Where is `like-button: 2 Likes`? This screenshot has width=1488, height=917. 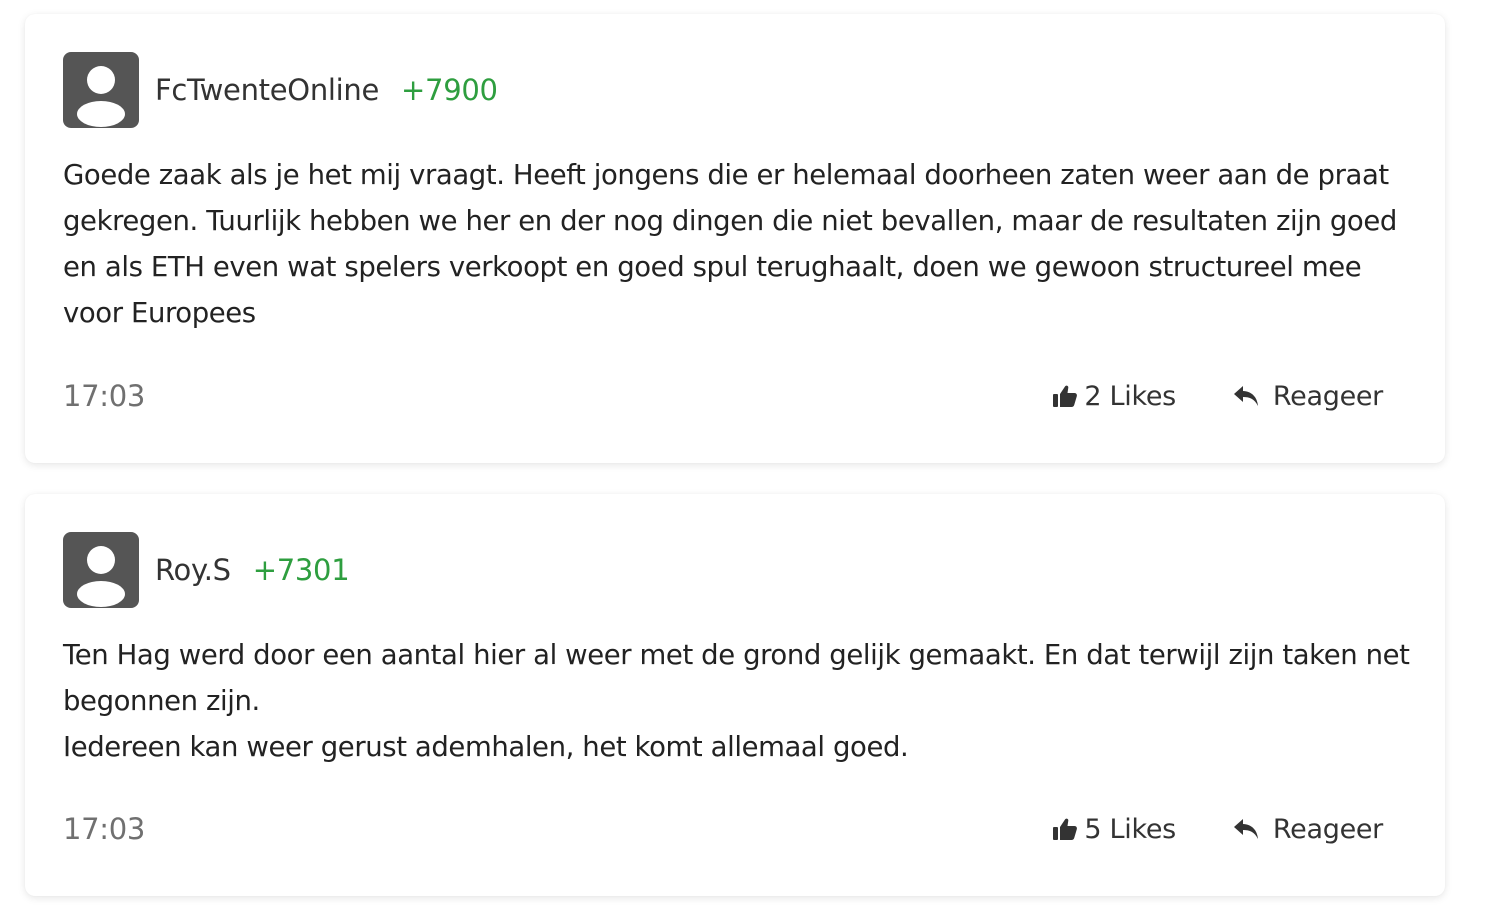
like-button: 2 Likes is located at coordinates (1114, 396).